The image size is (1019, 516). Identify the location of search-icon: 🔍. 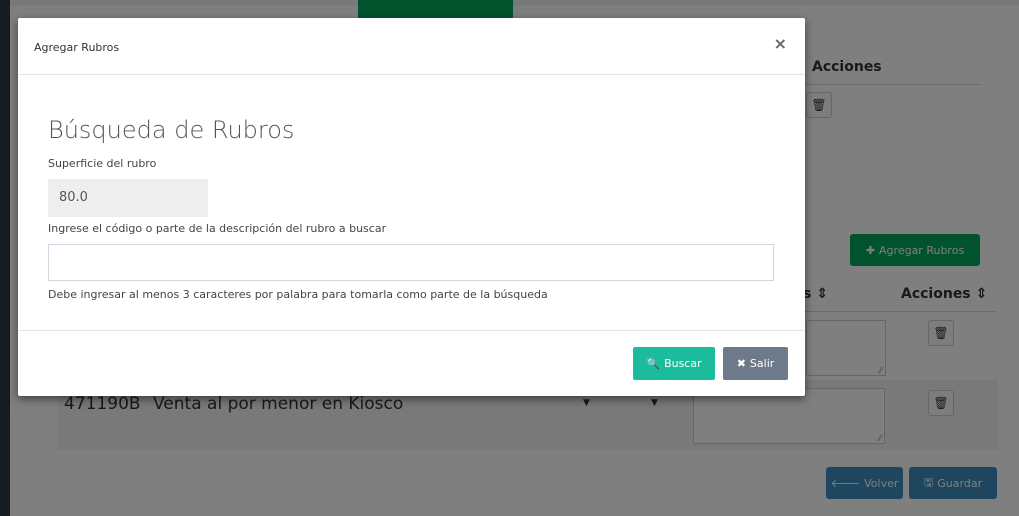
(653, 363).